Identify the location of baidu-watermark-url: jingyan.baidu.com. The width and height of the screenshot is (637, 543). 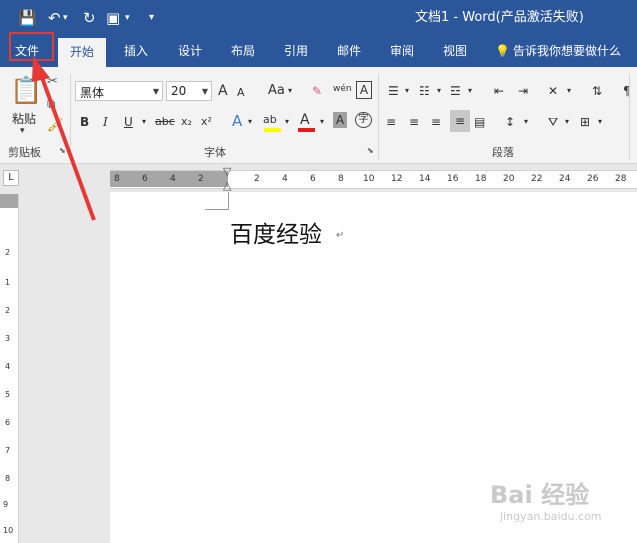
(551, 516).